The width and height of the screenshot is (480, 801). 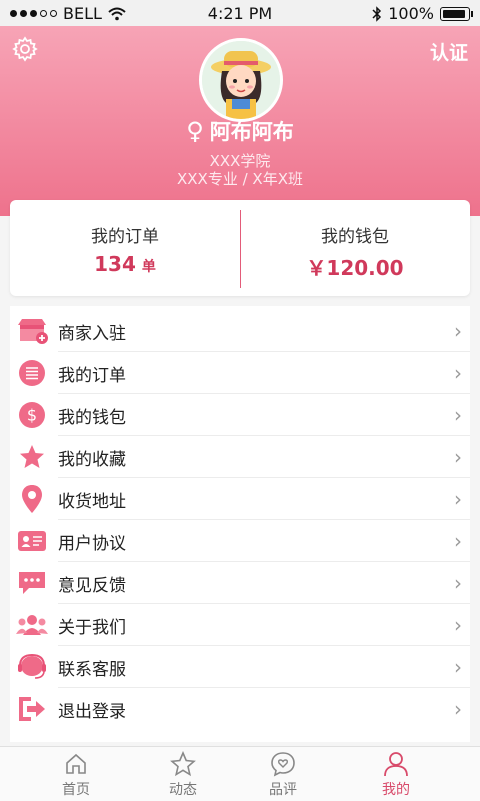 What do you see at coordinates (240, 667) in the screenshot?
I see `menu-item-customer-service: 联系客服 ›` at bounding box center [240, 667].